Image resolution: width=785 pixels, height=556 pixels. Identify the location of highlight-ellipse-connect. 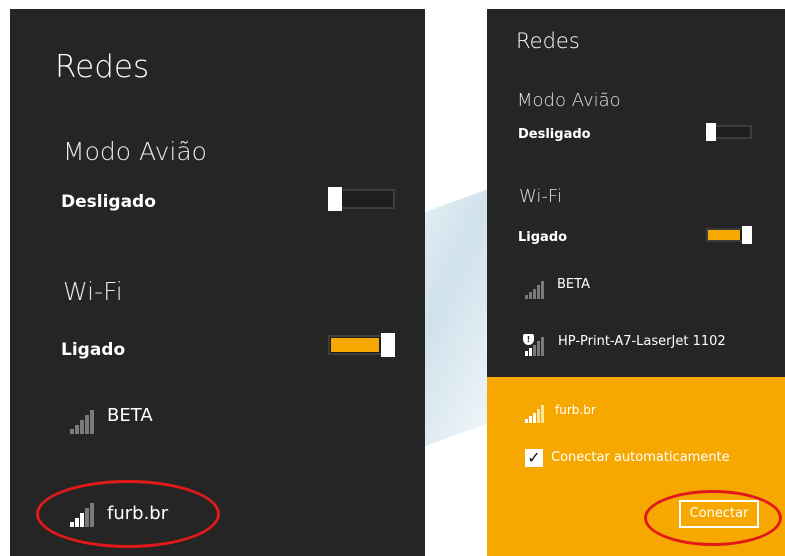
(713, 518).